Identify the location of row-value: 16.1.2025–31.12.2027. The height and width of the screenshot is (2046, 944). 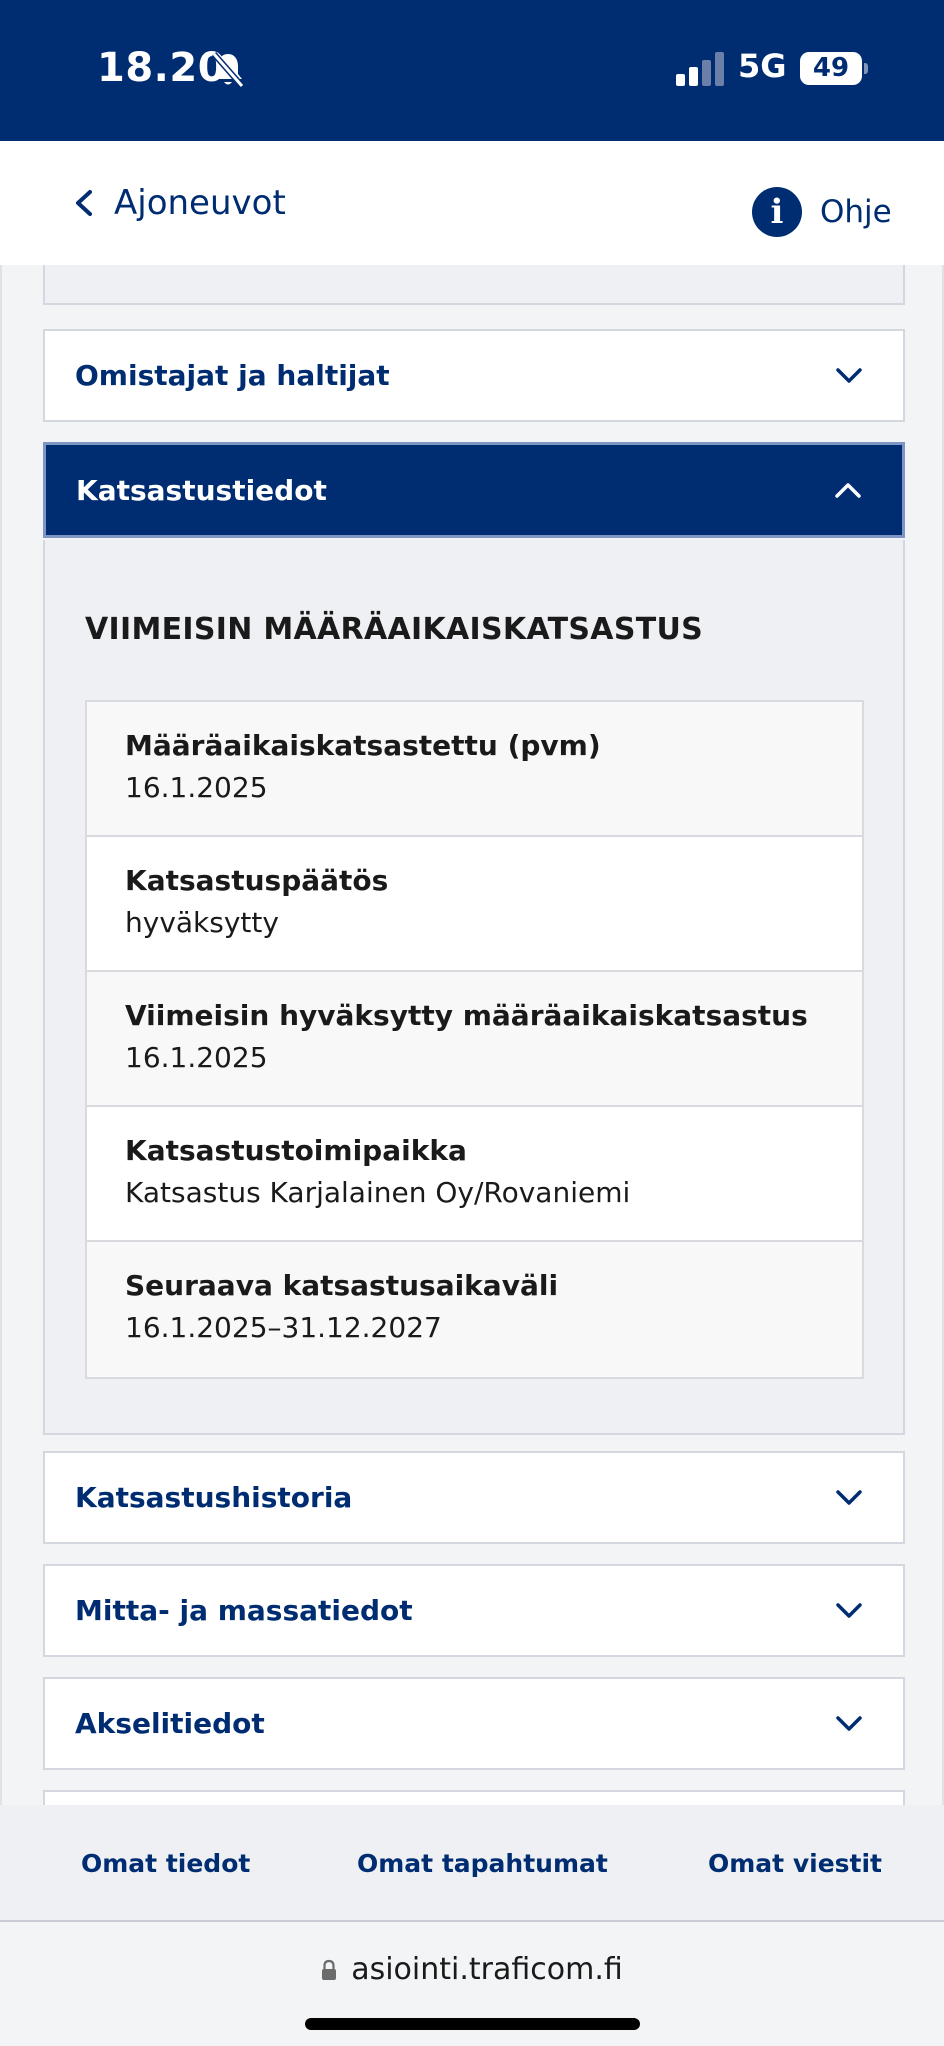
(283, 1327).